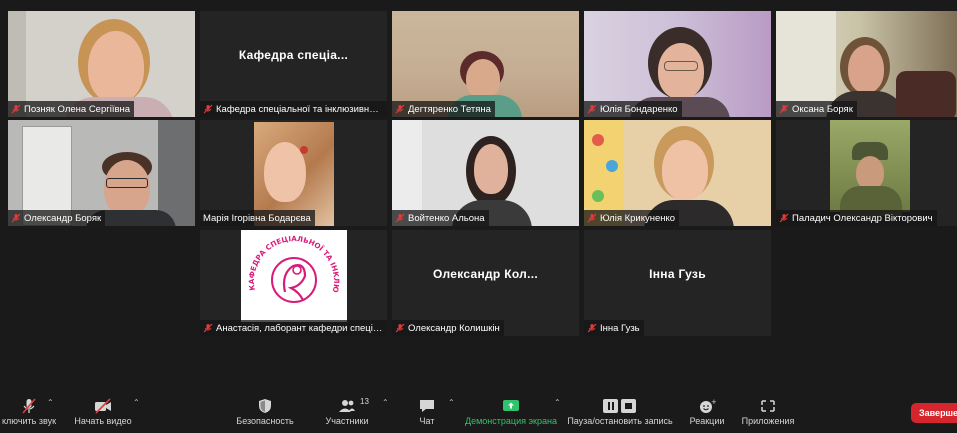  I want to click on participant-name: Олександр Боряк, so click(63, 218).